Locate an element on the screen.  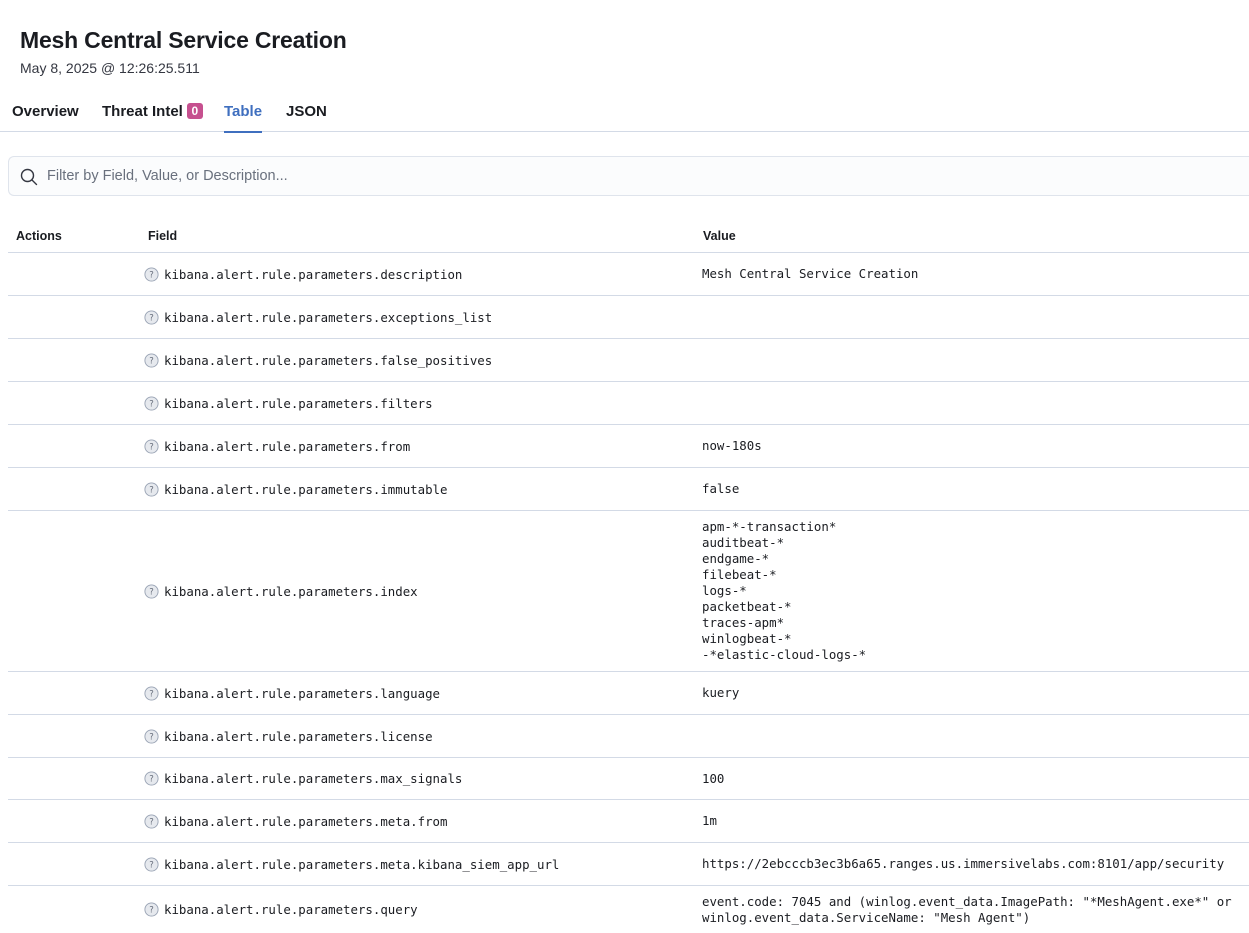
value-cell: kuery is located at coordinates (720, 693).